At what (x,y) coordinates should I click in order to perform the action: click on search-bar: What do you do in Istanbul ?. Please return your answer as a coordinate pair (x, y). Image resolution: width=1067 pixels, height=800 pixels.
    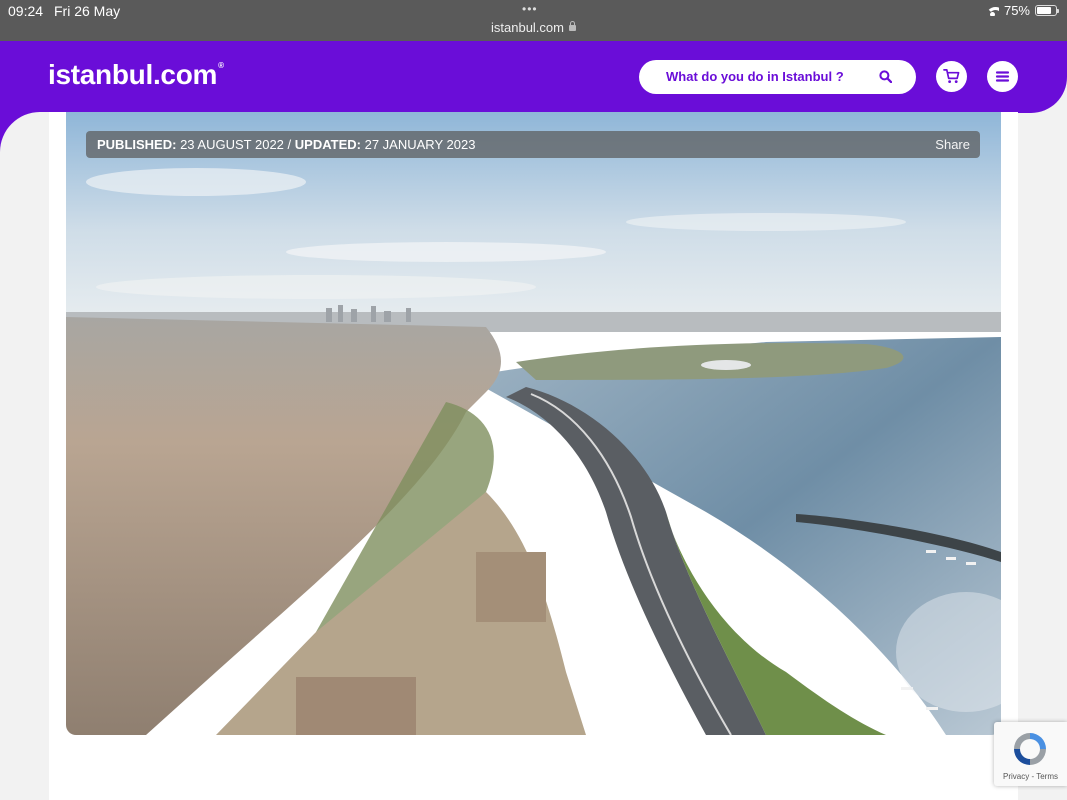
    Looking at the image, I should click on (777, 77).